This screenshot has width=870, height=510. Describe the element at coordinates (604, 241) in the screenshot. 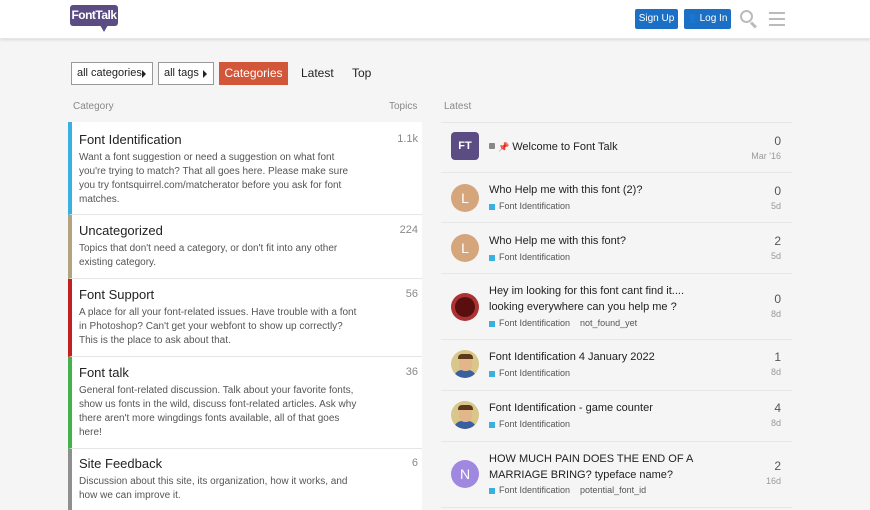

I see `topic-title: Who Help me with this font?` at that location.